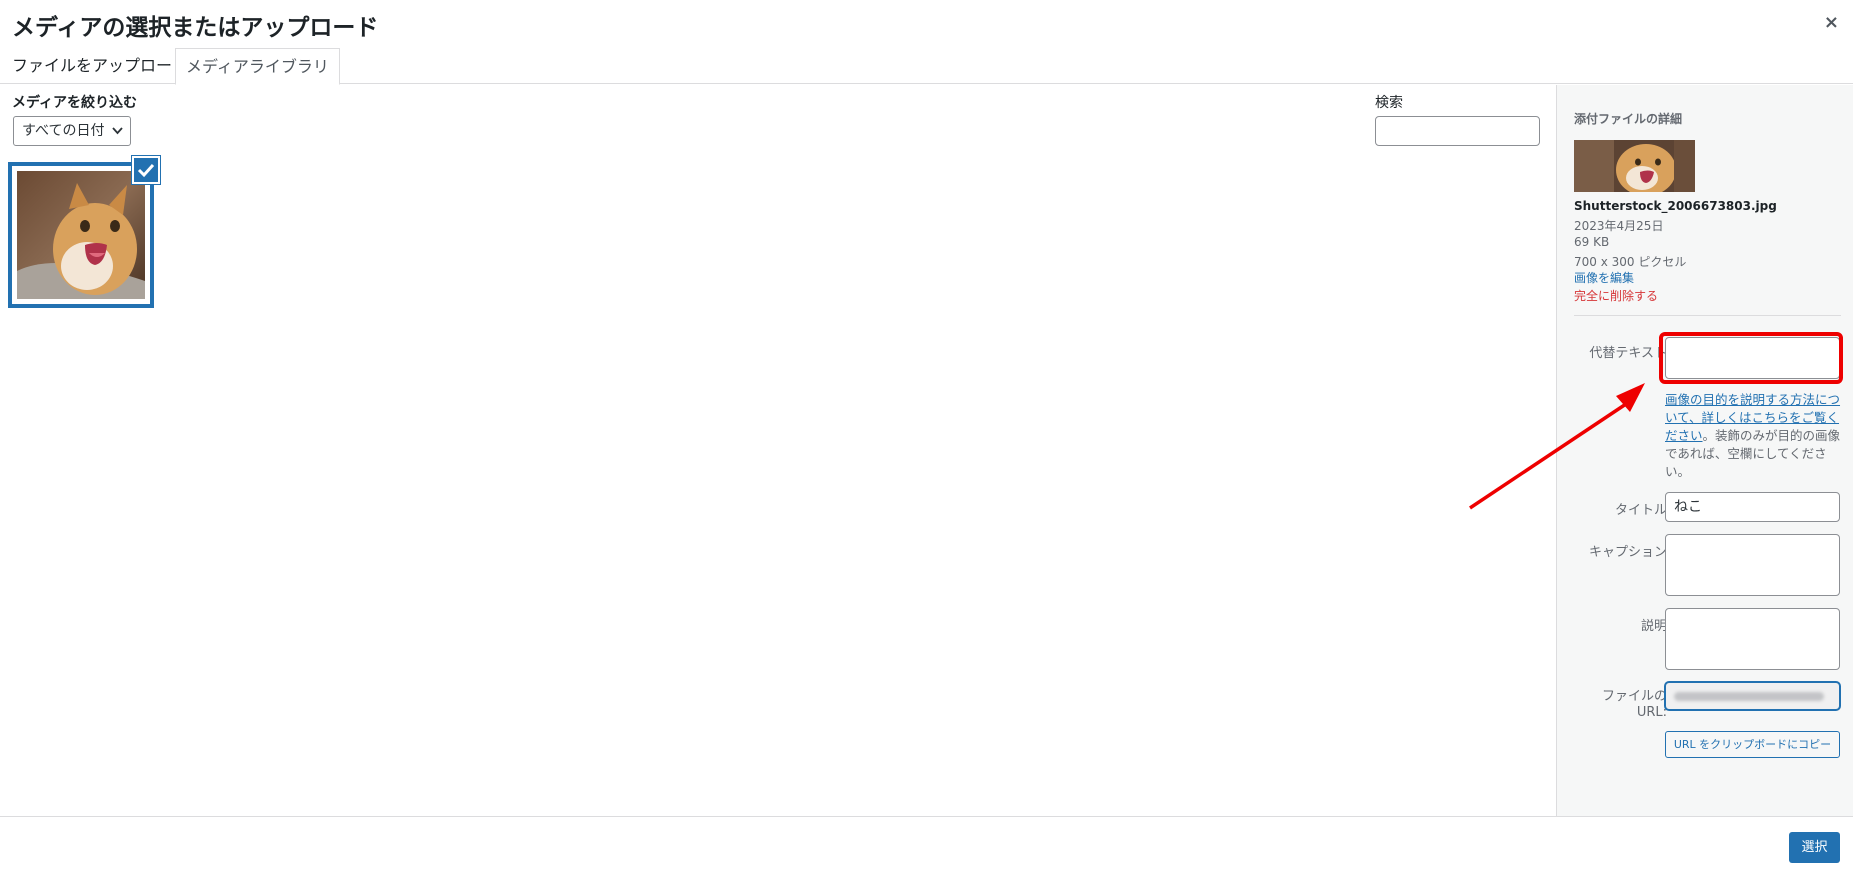  Describe the element at coordinates (1630, 262) in the screenshot. I see `details-dimensions: 700 x 300 ピクセル` at that location.